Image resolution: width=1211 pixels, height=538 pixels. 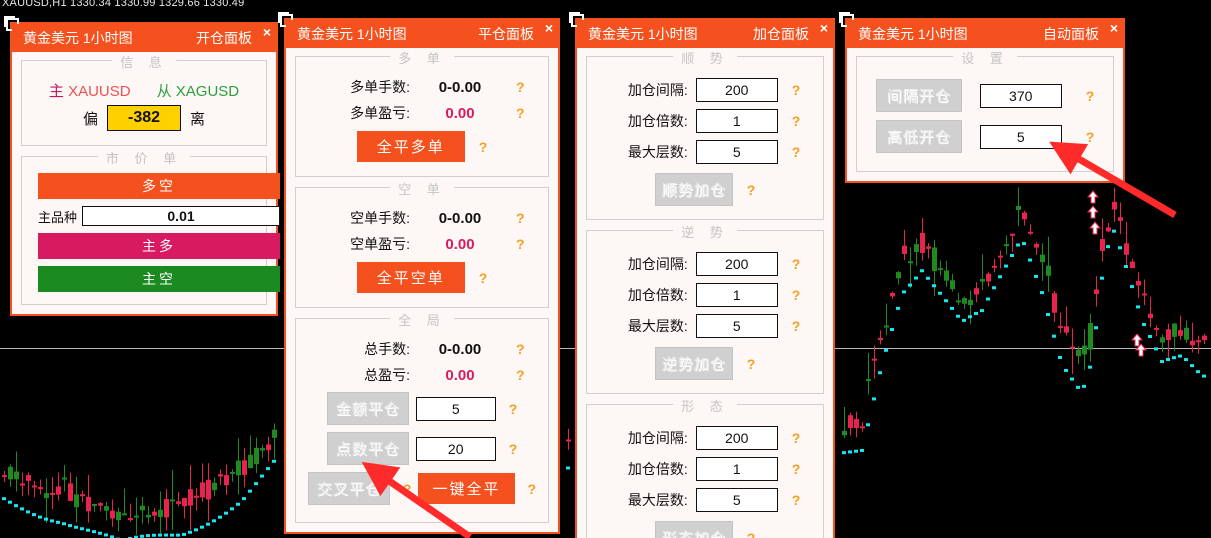 I want to click on long-pnl-row: 多单盈亏: 0.00 ?, so click(x=422, y=113).